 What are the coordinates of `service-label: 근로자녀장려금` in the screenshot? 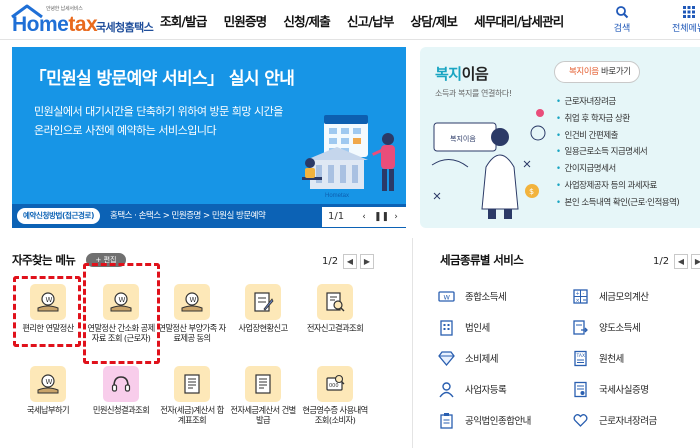 It's located at (628, 421).